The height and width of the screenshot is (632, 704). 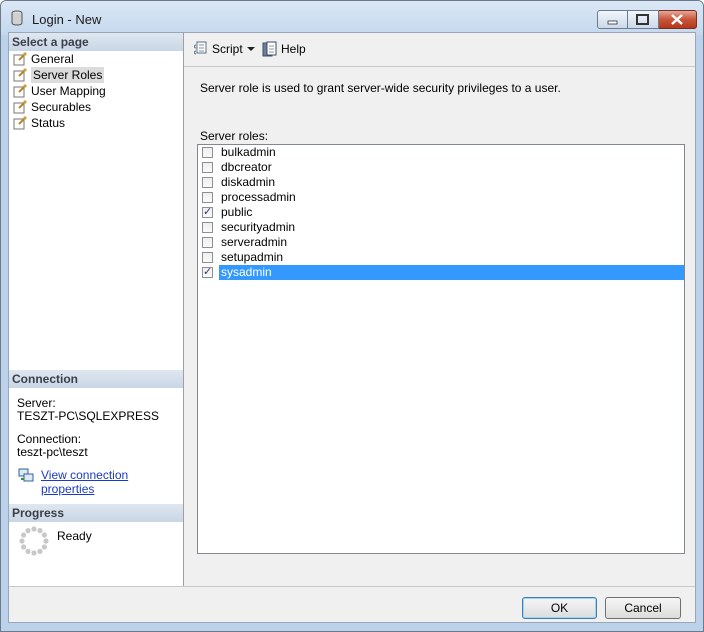 What do you see at coordinates (441, 167) in the screenshot?
I see `role-item-dbcreator: dbcreator` at bounding box center [441, 167].